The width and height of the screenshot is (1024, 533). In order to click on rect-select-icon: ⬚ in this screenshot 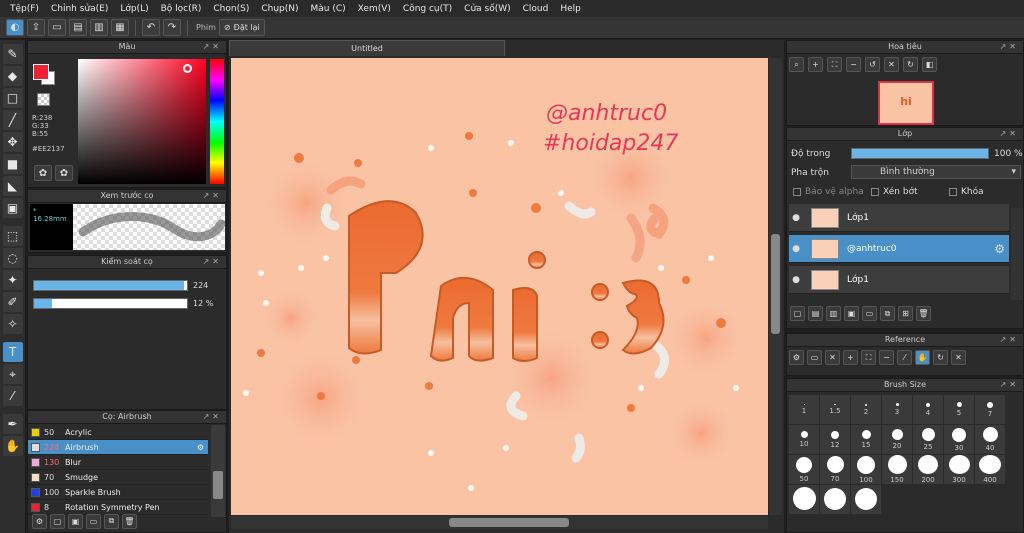, I will do `click(12, 236)`.